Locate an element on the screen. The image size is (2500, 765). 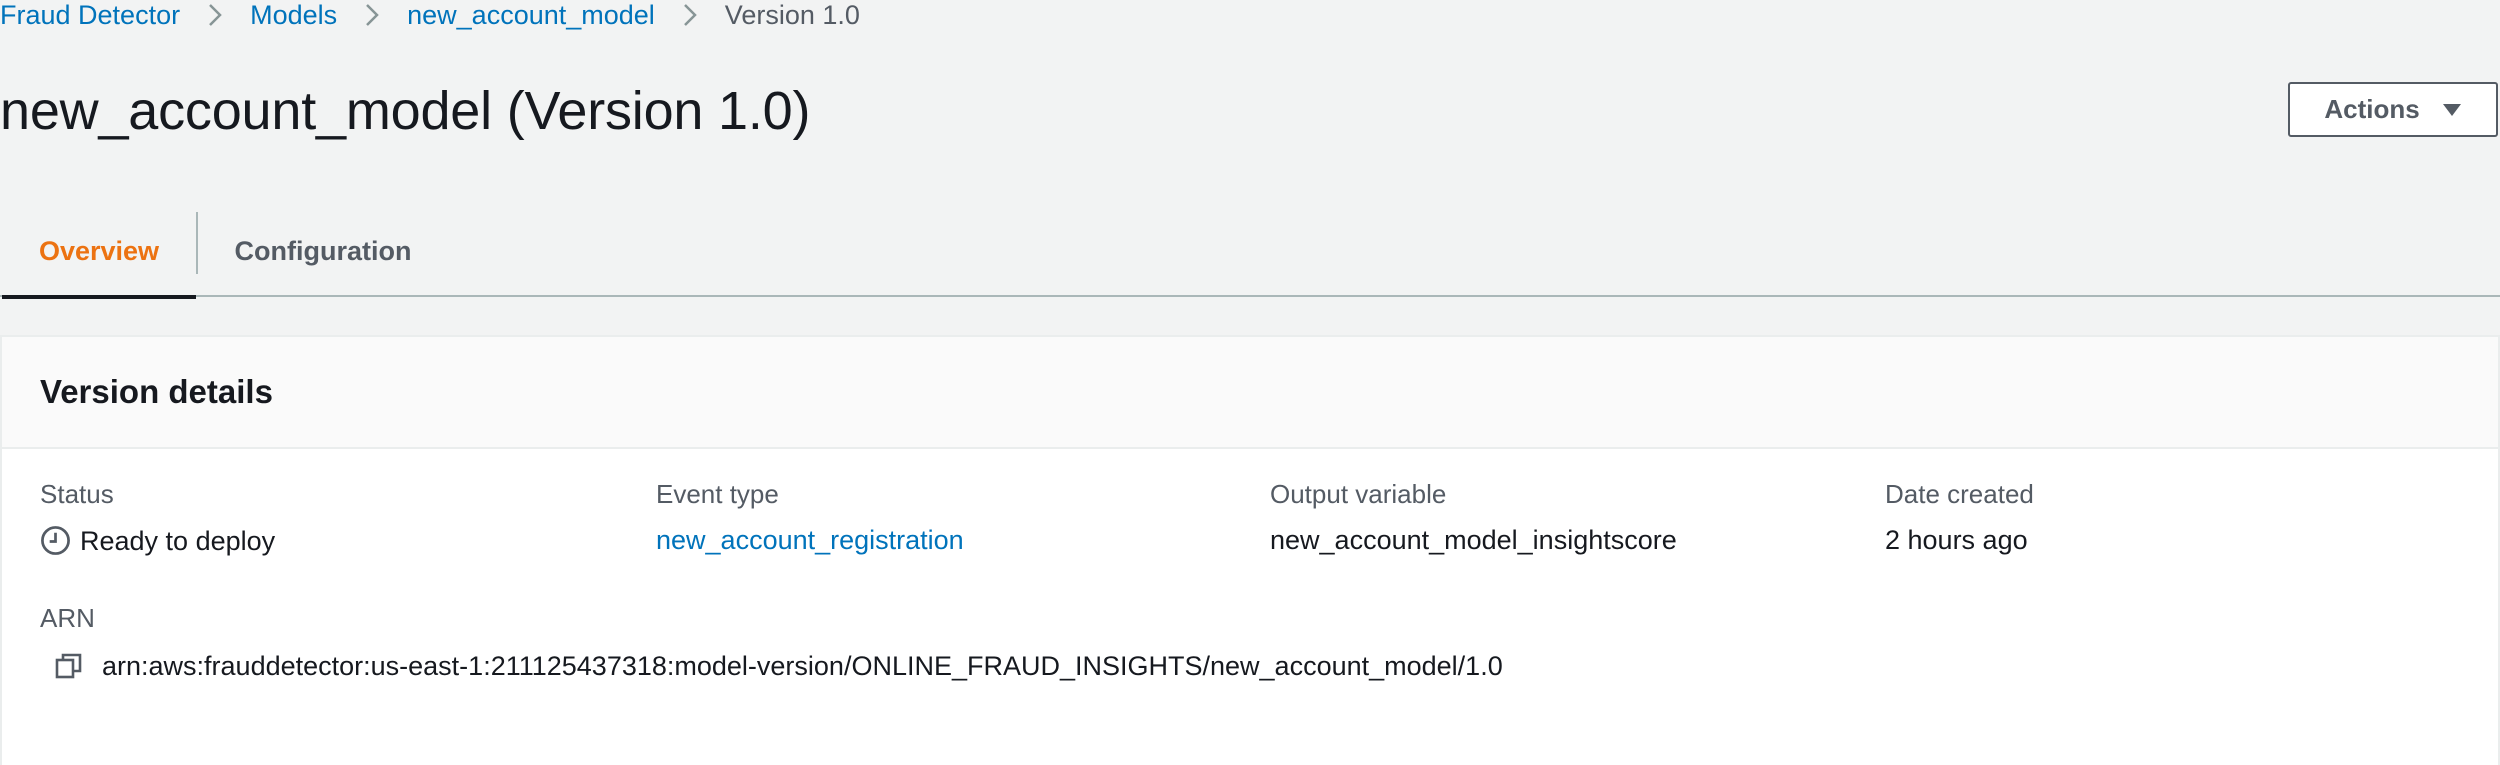
status-value: Ready to deploy is located at coordinates (157, 540).